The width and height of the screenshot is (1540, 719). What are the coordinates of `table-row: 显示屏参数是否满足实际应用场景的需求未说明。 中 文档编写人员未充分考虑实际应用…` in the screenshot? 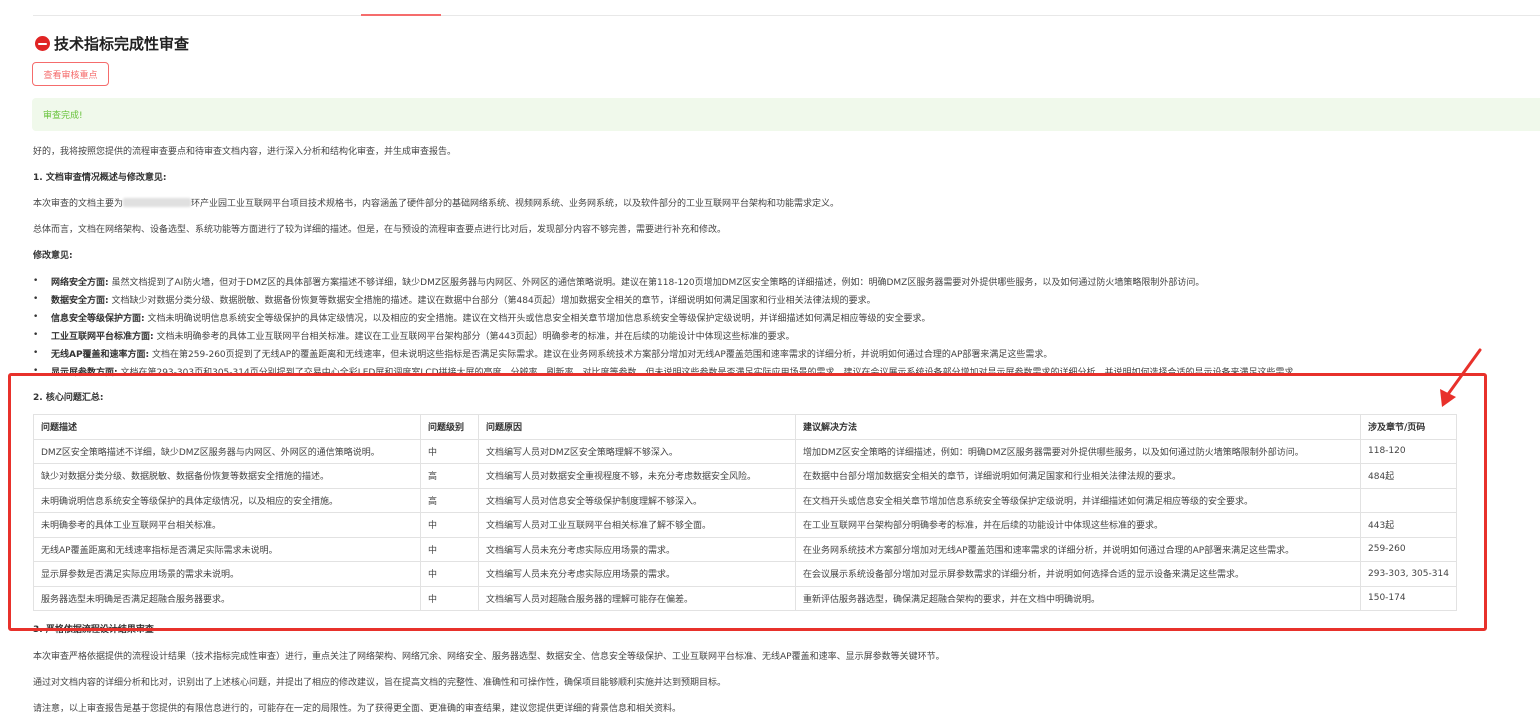 It's located at (745, 574).